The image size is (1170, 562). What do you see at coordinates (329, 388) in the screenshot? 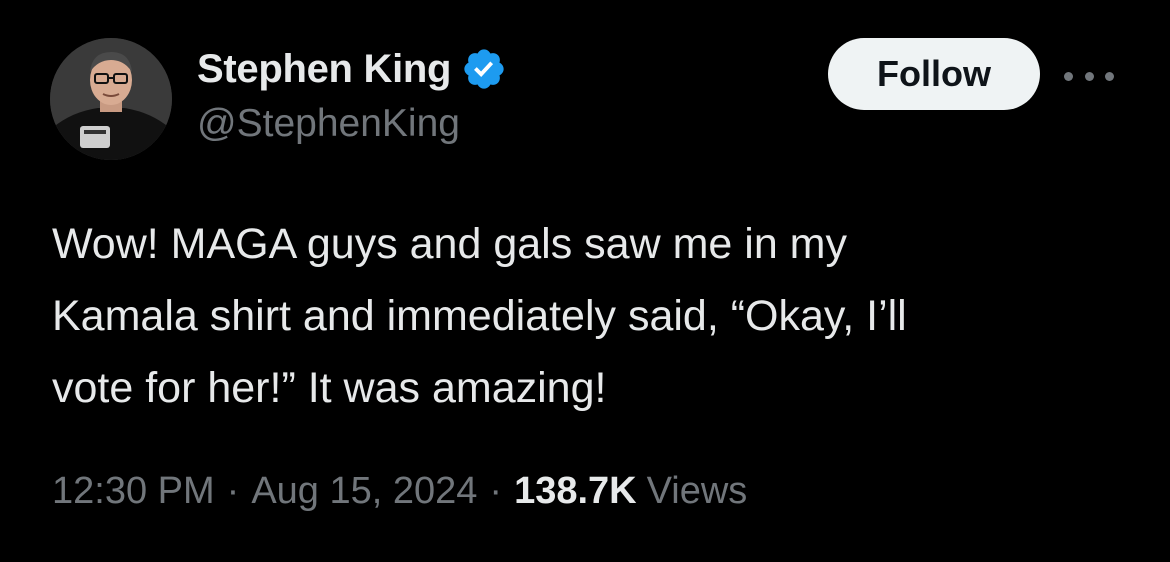
I see `tweet-line: vote for her!” It was amazing!` at bounding box center [329, 388].